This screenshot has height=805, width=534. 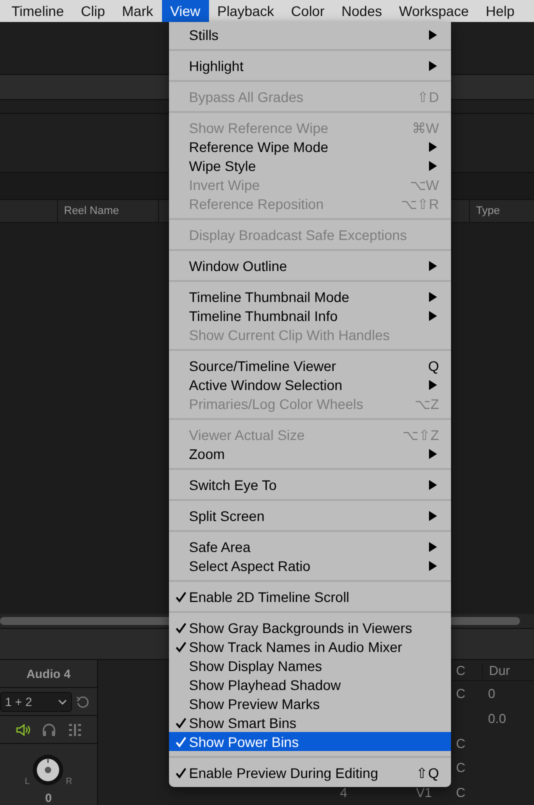 What do you see at coordinates (269, 596) in the screenshot?
I see `menu-item-label: Enable 2D Timeline Scroll` at bounding box center [269, 596].